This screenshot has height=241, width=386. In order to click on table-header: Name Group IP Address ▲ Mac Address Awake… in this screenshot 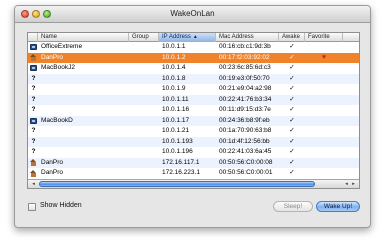, I will do `click(193, 37)`.